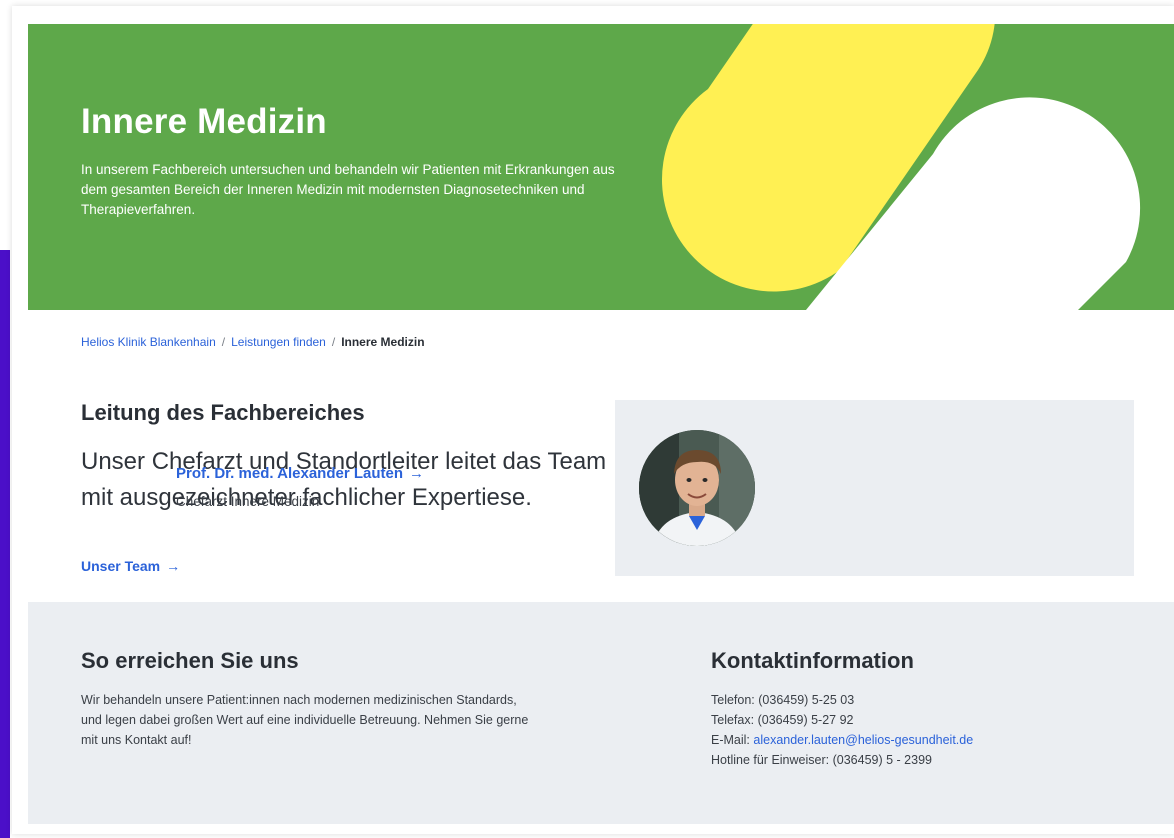 This screenshot has width=1174, height=838. Describe the element at coordinates (223, 412) in the screenshot. I see `leadership-heading: Leitung des Fachbereiches` at that location.